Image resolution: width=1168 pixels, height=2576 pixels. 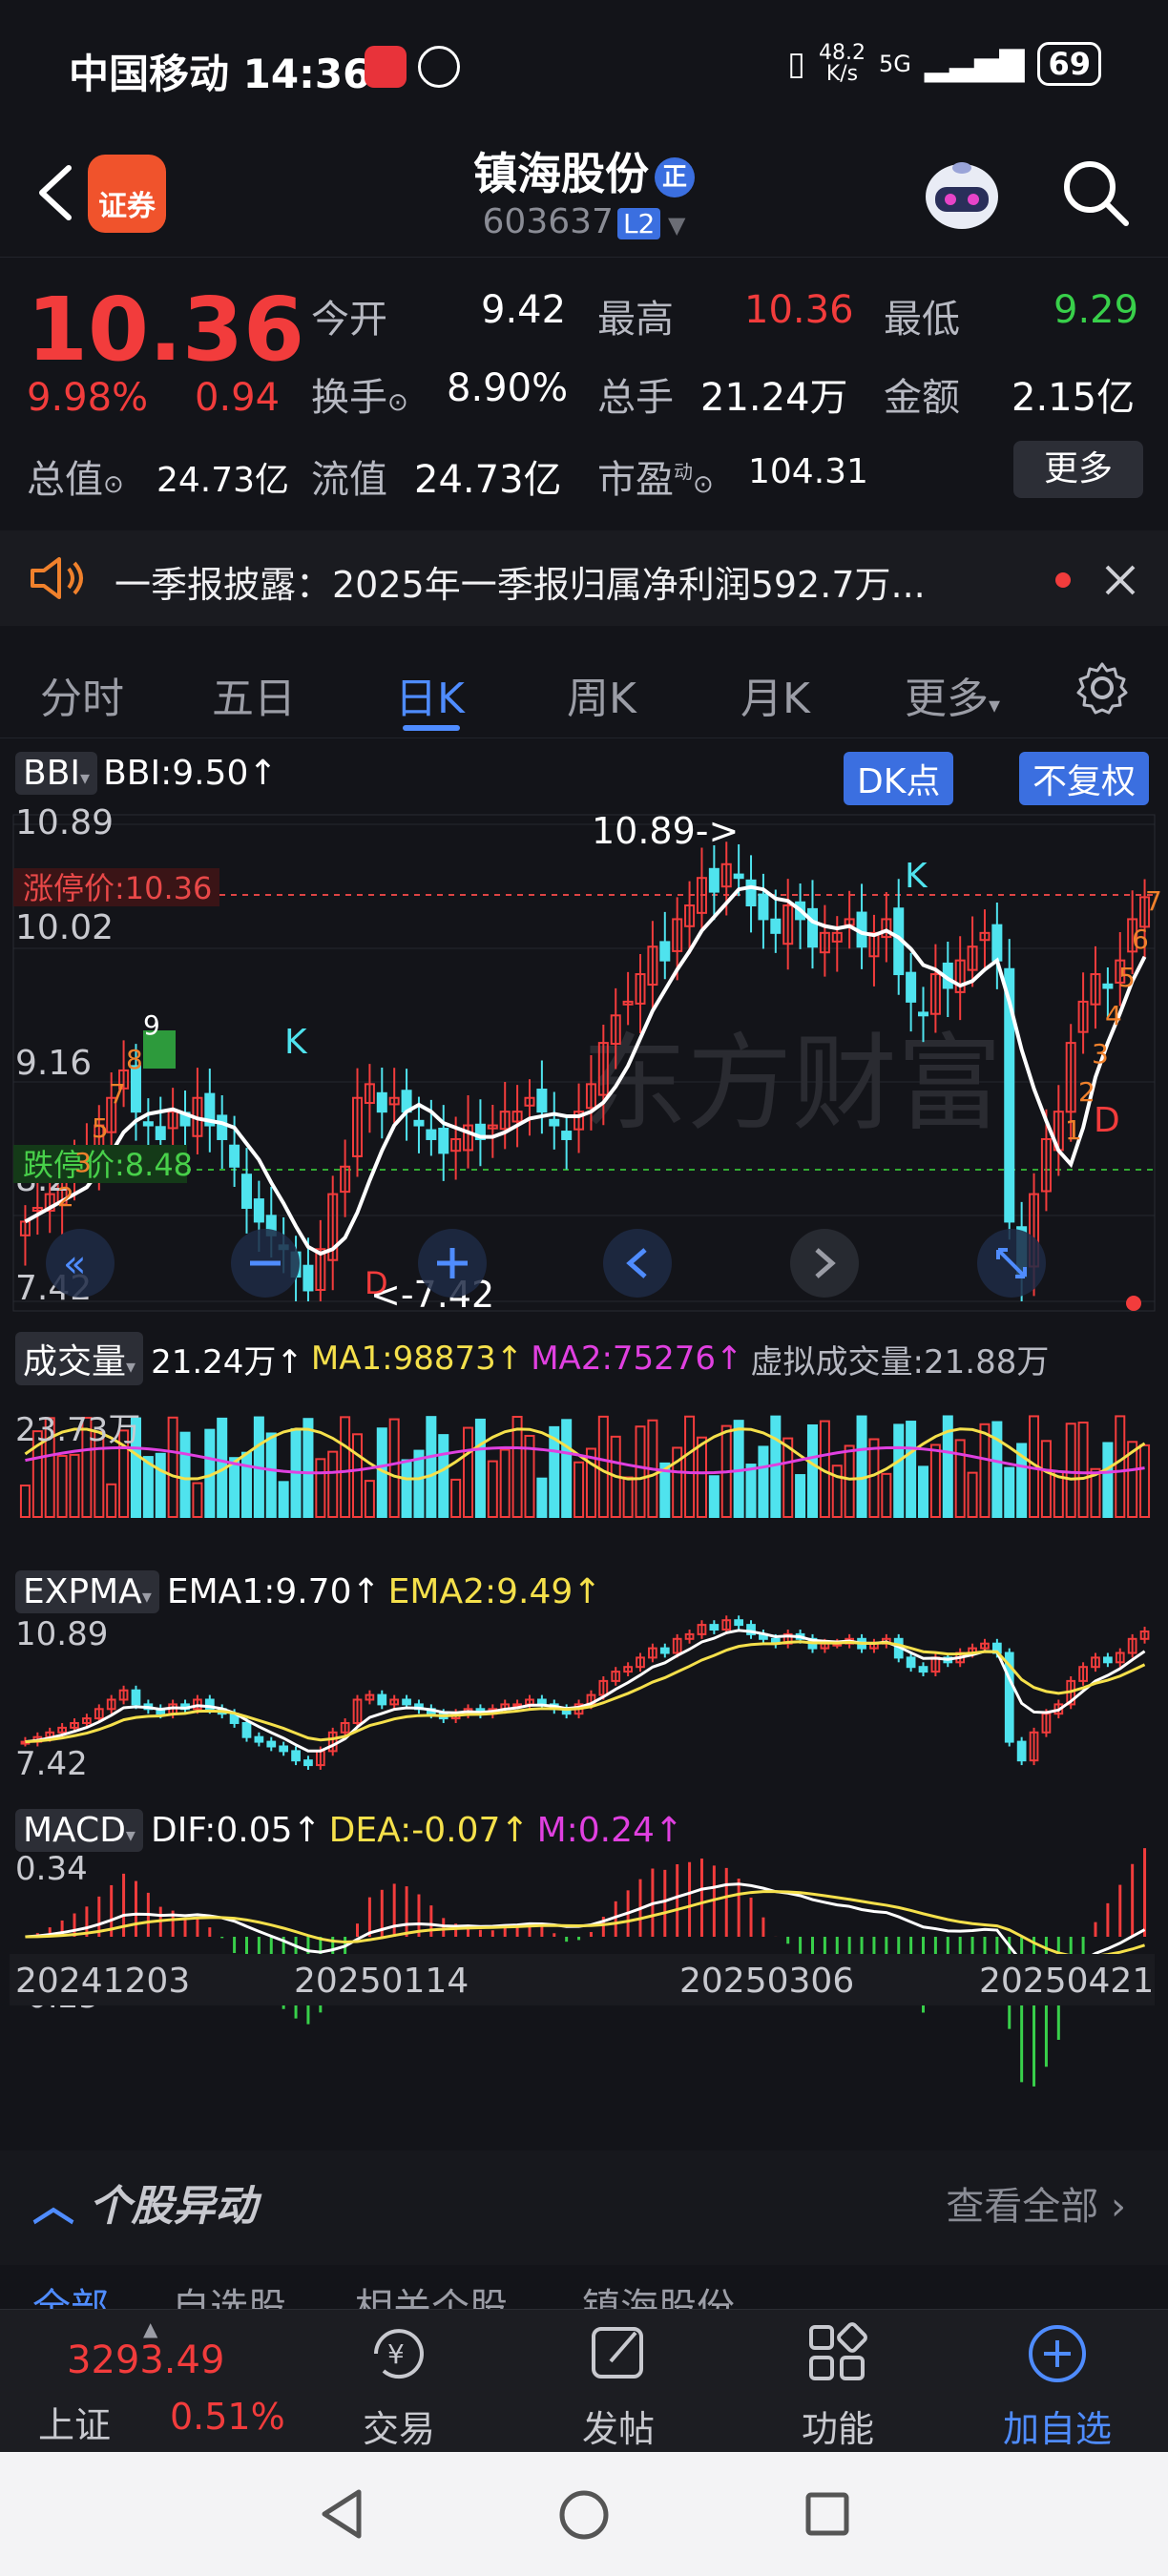 What do you see at coordinates (135, 1059) in the screenshot?
I see `td-sequence-label: 8` at bounding box center [135, 1059].